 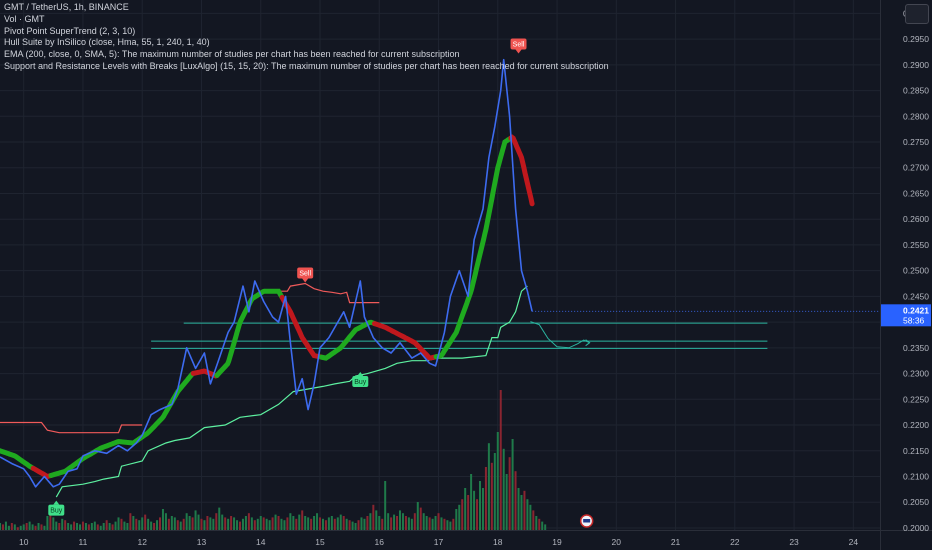 What do you see at coordinates (916, 245) in the screenshot?
I see `price-axis-label: 0.2550` at bounding box center [916, 245].